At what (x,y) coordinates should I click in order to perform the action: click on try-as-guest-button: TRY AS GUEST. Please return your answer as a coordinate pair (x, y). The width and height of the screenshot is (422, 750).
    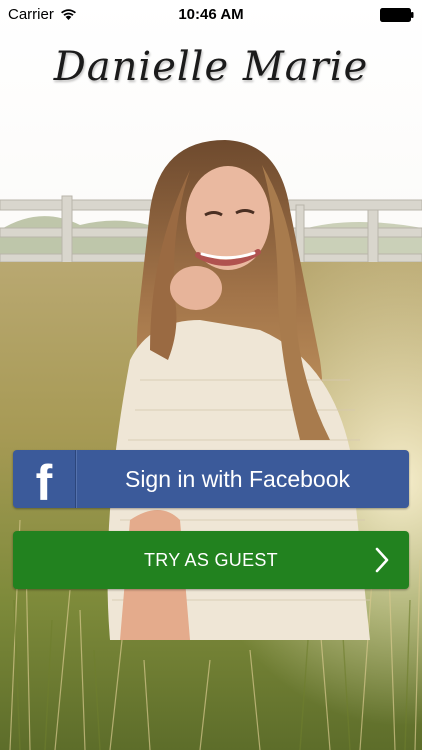
    Looking at the image, I should click on (211, 560).